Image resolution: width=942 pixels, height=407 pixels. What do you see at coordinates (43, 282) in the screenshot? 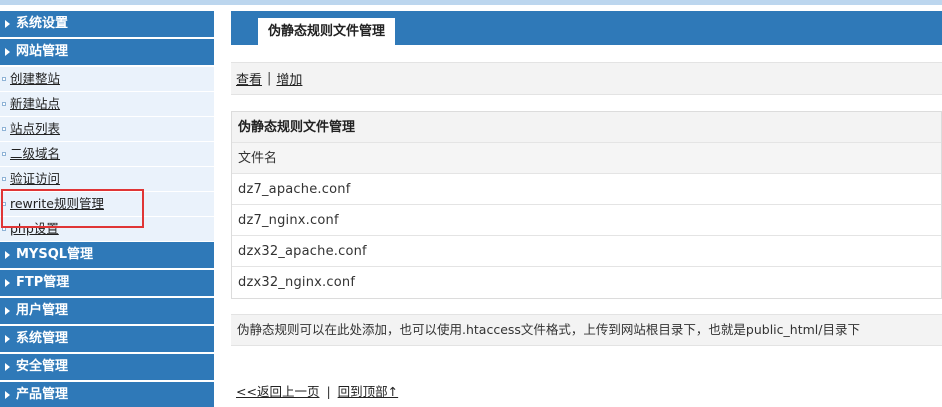
I see `sidebar-section-label: FTP管理` at bounding box center [43, 282].